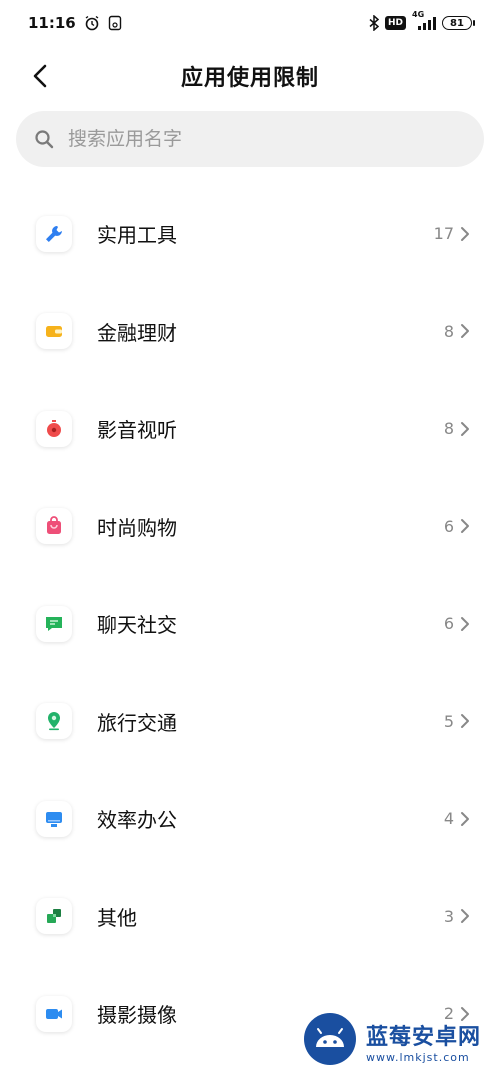 The width and height of the screenshot is (500, 1084). I want to click on category-count: 4, so click(448, 819).